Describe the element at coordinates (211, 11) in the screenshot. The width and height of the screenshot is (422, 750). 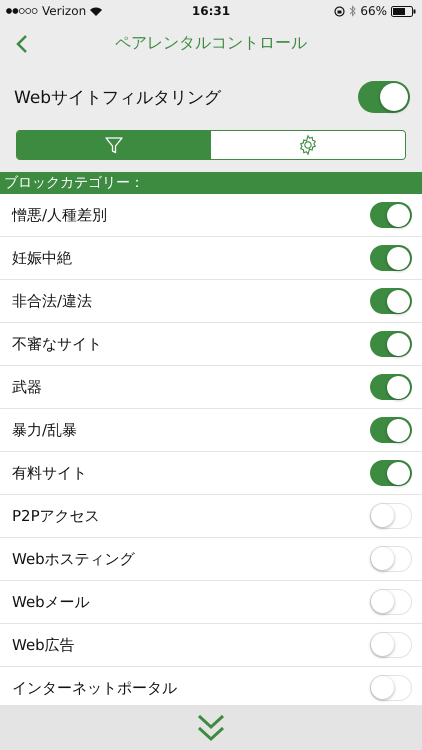
I see `status-time: 16:31` at that location.